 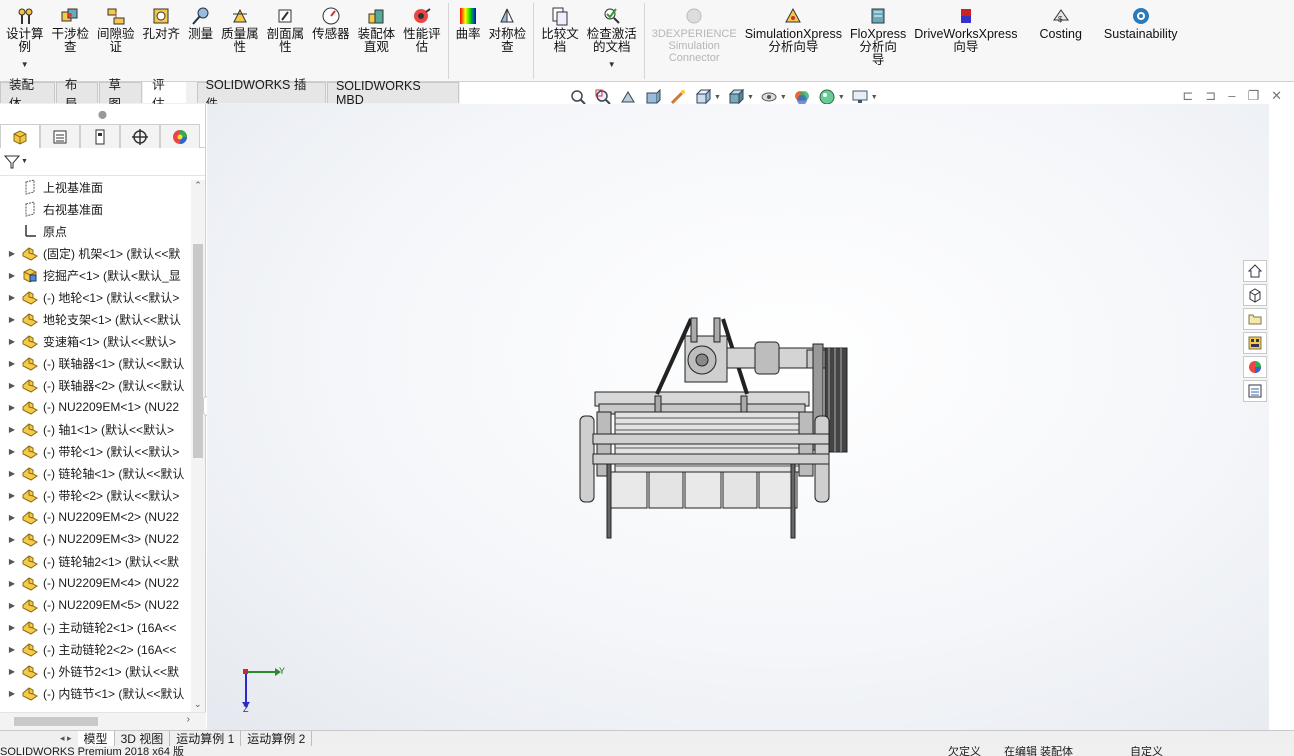 I want to click on configuration-manager-tab-icon, so click(x=100, y=136).